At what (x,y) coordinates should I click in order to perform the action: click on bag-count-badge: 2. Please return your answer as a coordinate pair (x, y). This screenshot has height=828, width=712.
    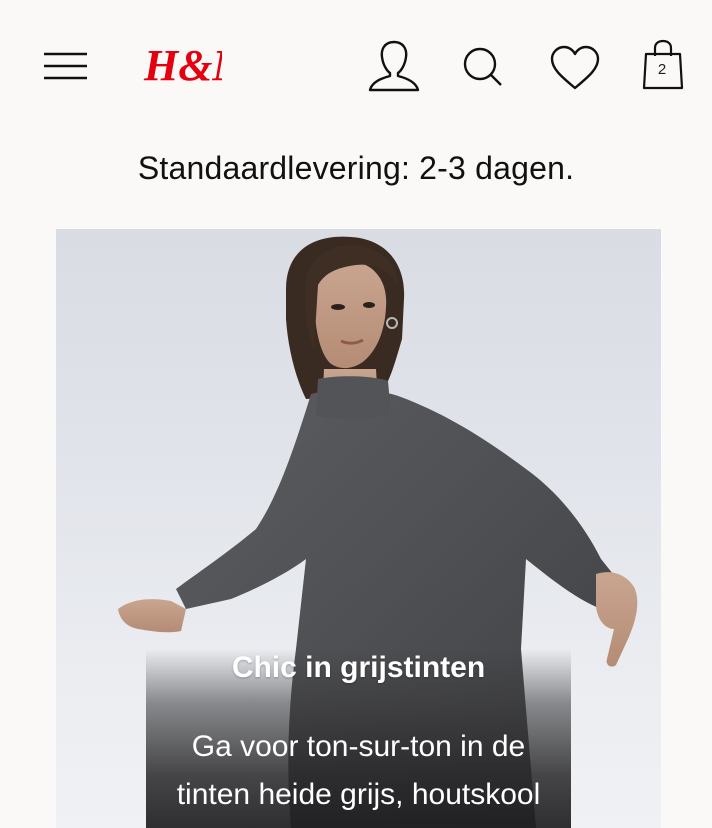
    Looking at the image, I should click on (662, 69).